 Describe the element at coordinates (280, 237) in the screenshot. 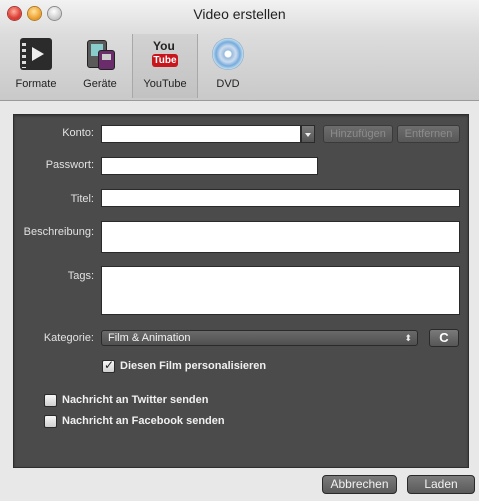

I see `description-field` at that location.